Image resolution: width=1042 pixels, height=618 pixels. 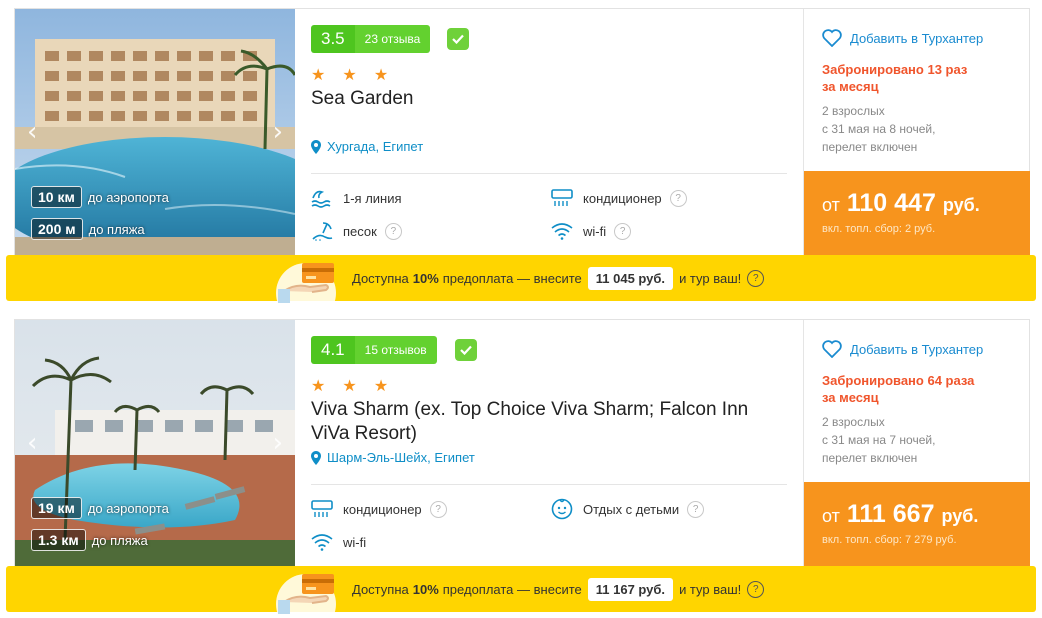 I want to click on amenity-wifi: wi-fi, so click(x=338, y=542).